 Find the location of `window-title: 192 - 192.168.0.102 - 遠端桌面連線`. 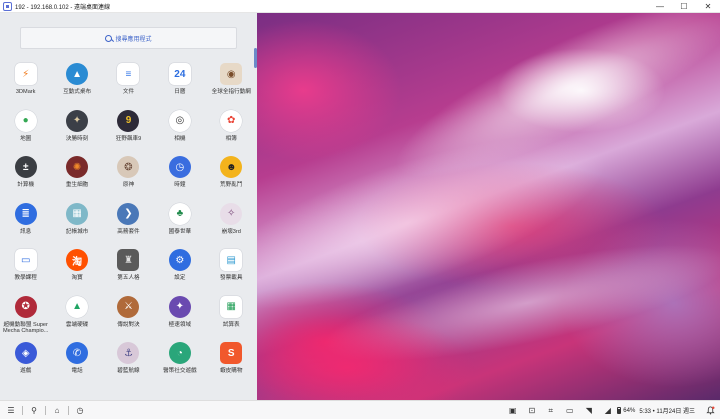

window-title: 192 - 192.168.0.102 - 遠端桌面連線 is located at coordinates (63, 7).